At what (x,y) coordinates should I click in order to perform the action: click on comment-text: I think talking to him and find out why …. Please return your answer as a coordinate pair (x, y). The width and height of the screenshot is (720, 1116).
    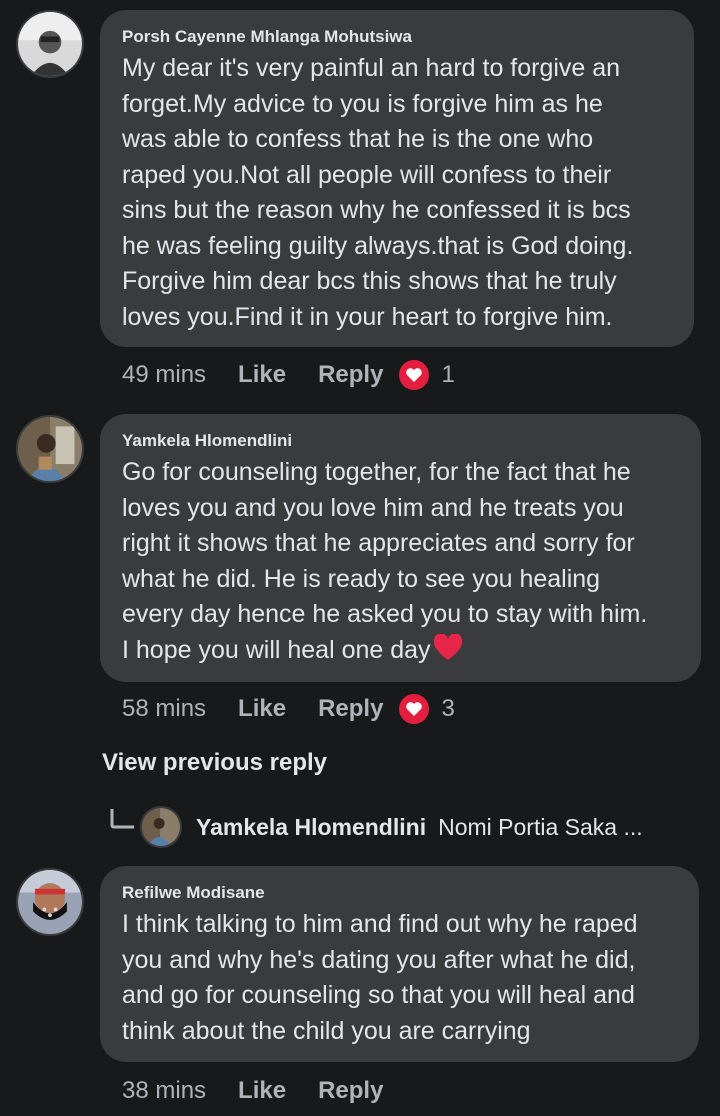
    Looking at the image, I should click on (380, 977).